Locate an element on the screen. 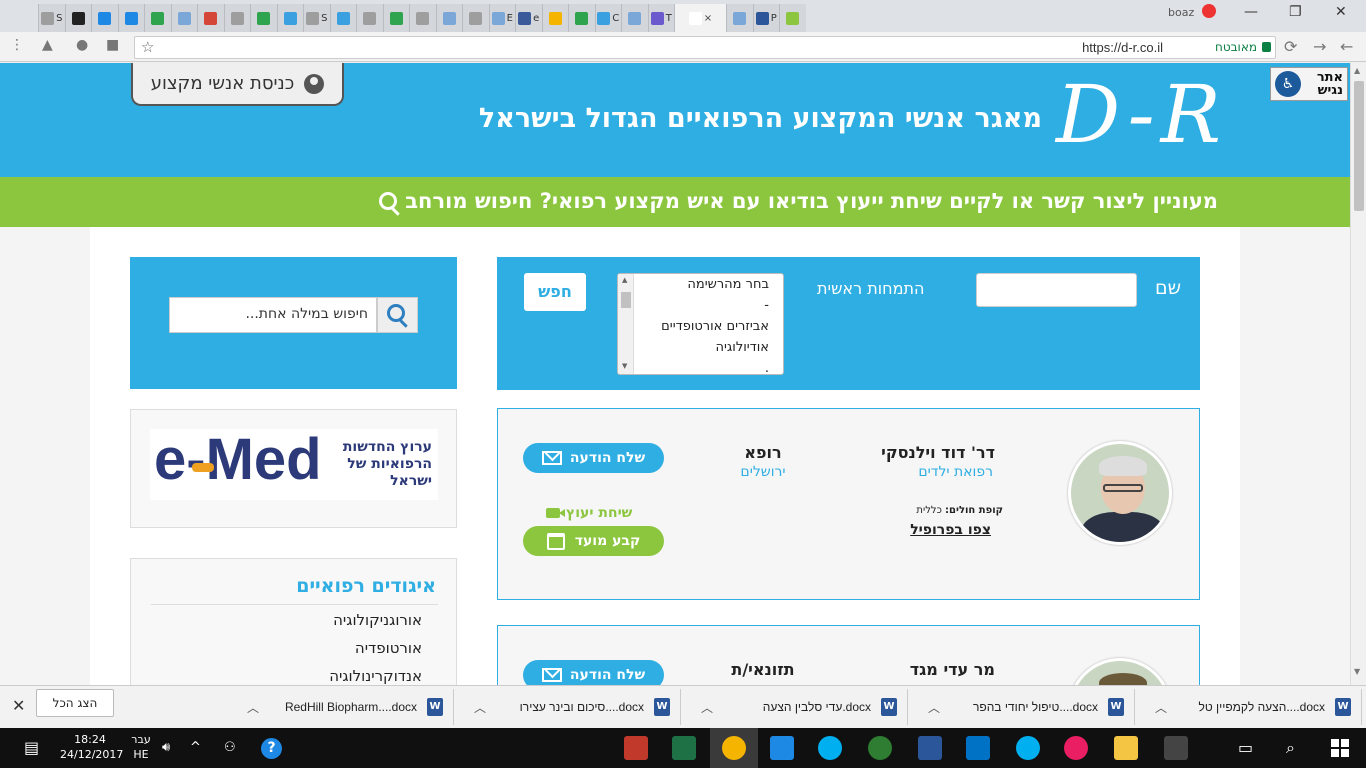 The height and width of the screenshot is (768, 1366). browser-tab: T is located at coordinates (660, 18).